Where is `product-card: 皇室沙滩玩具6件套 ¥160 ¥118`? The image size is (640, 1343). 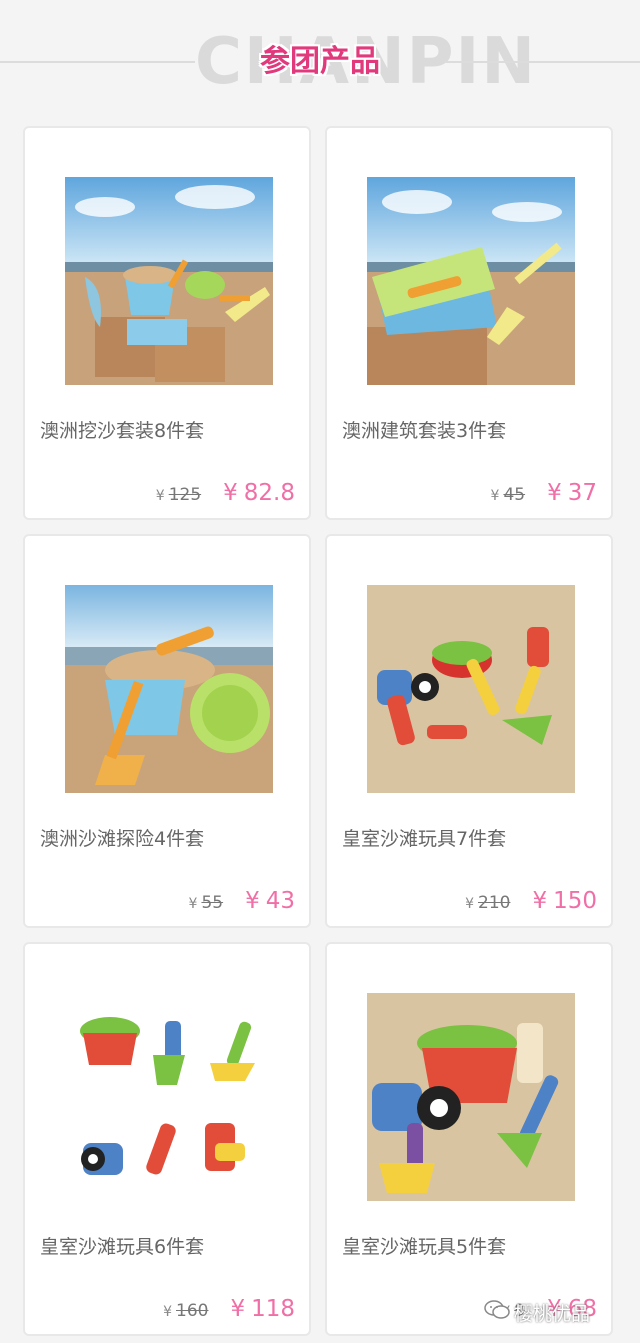
product-card: 皇室沙滩玩具6件套 ¥160 ¥118 is located at coordinates (167, 1139).